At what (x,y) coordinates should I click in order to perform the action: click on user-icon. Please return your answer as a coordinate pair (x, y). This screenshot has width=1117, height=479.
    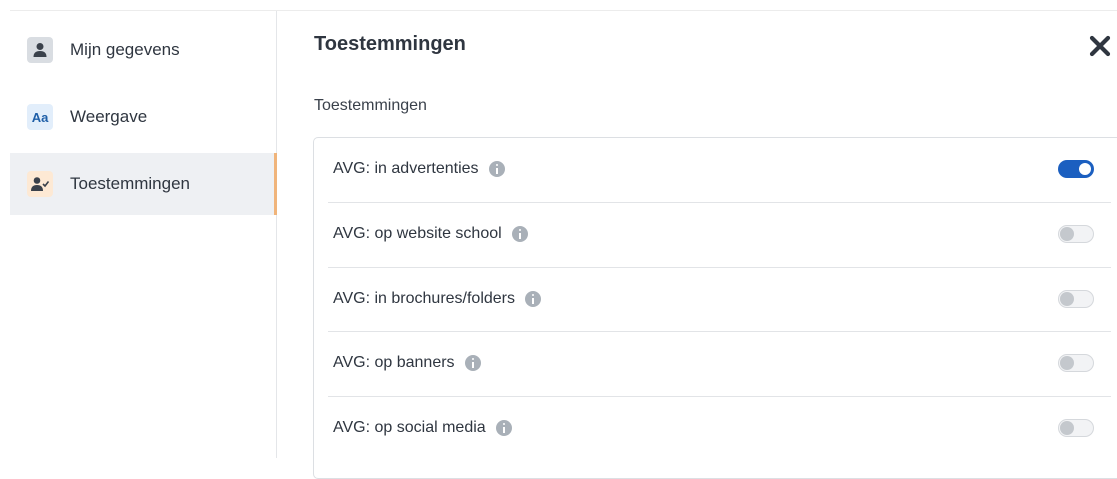
    Looking at the image, I should click on (40, 50).